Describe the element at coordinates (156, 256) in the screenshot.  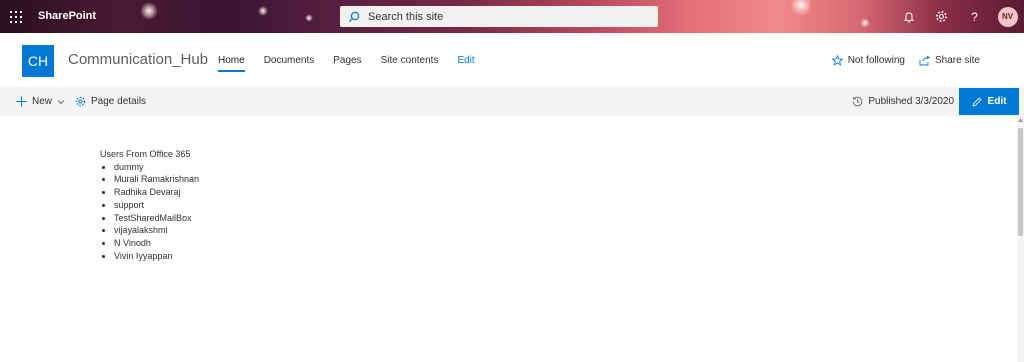
I see `list-item: Vivin Iyyappan` at that location.